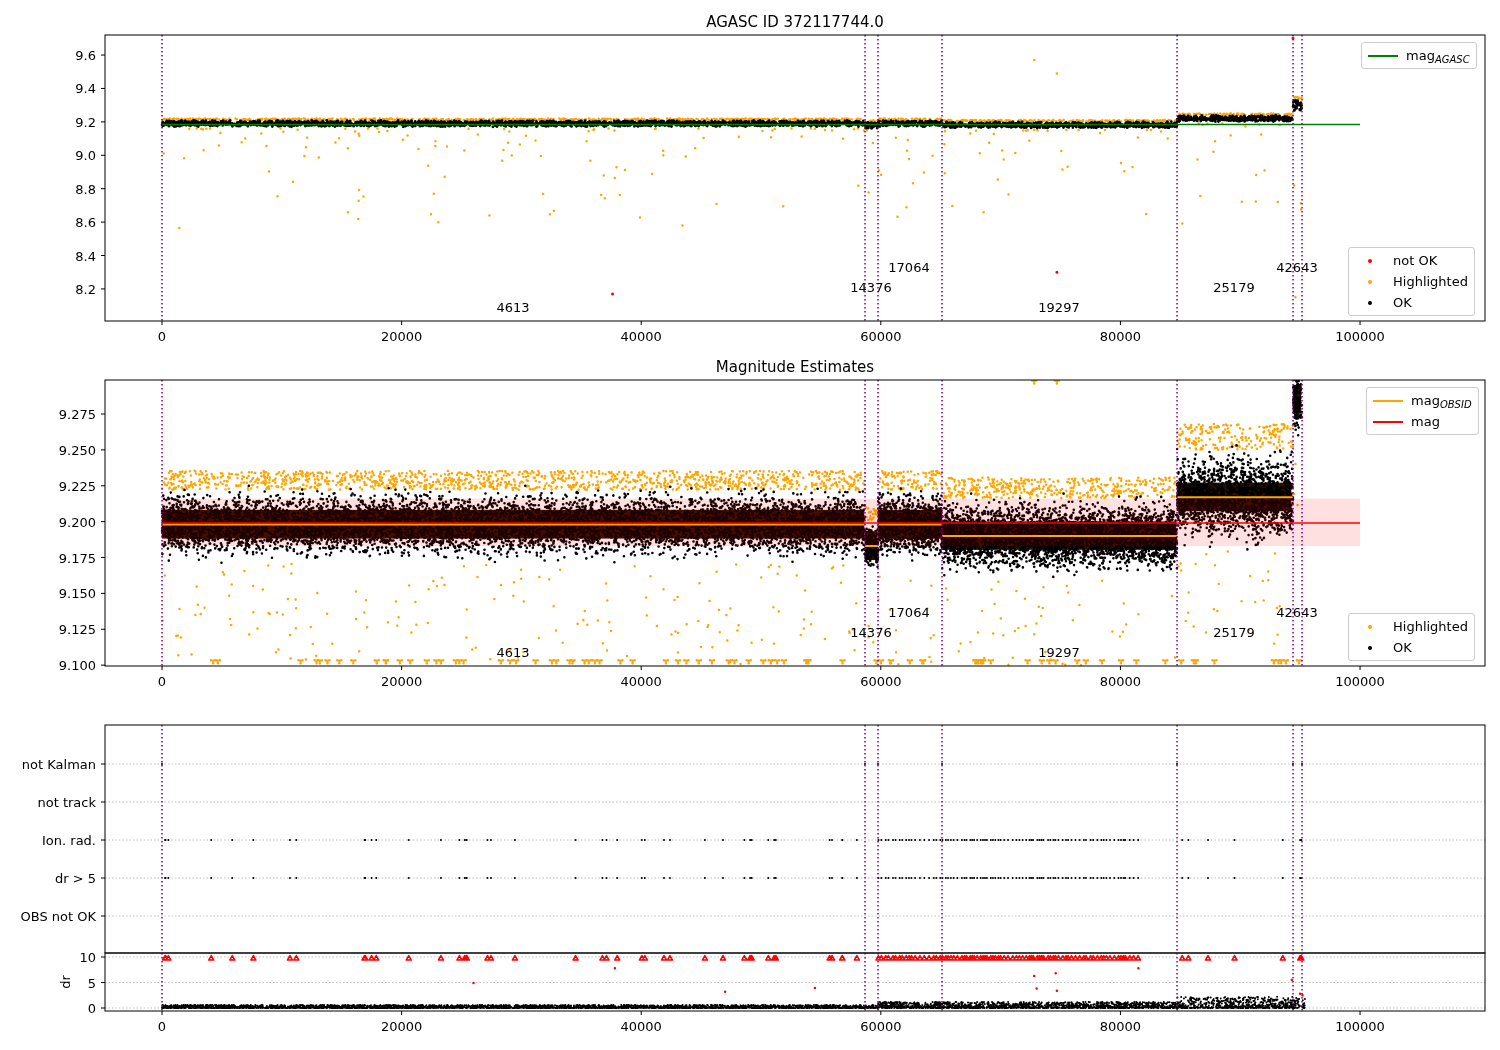 This screenshot has width=1500, height=1050. Describe the element at coordinates (58, 916) in the screenshot. I see `category-label: OBS not OK` at that location.